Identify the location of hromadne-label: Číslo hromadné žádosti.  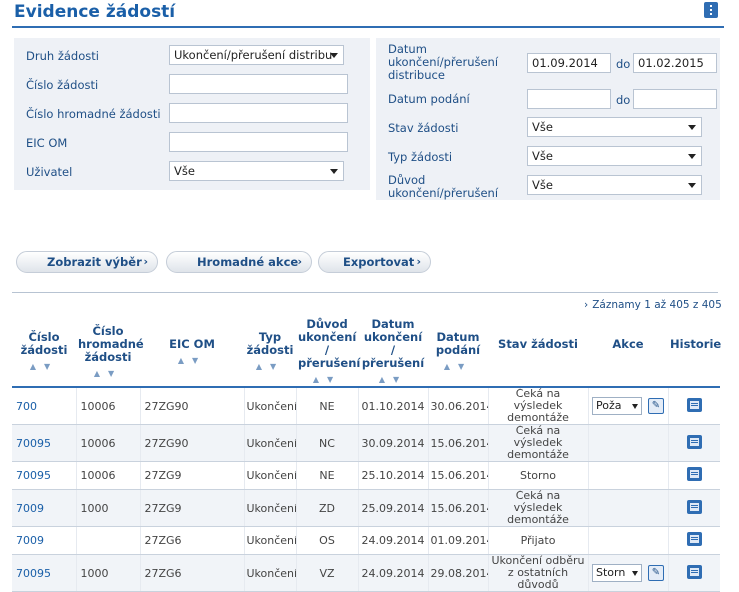
(93, 114).